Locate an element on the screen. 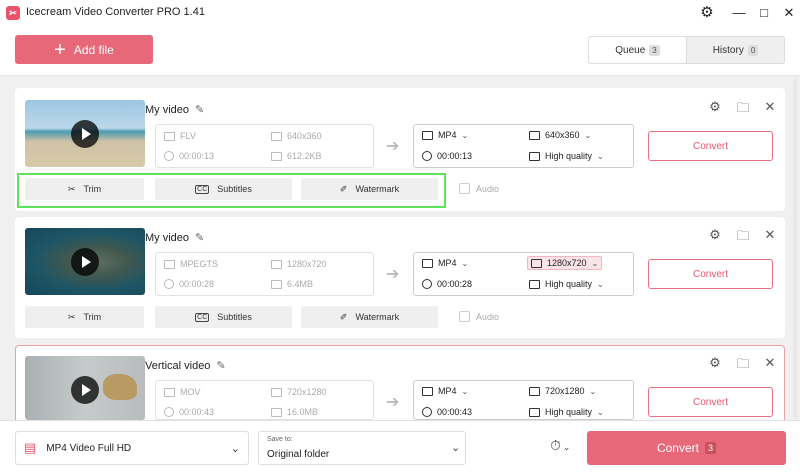  tab-history: History 0 is located at coordinates (735, 50).